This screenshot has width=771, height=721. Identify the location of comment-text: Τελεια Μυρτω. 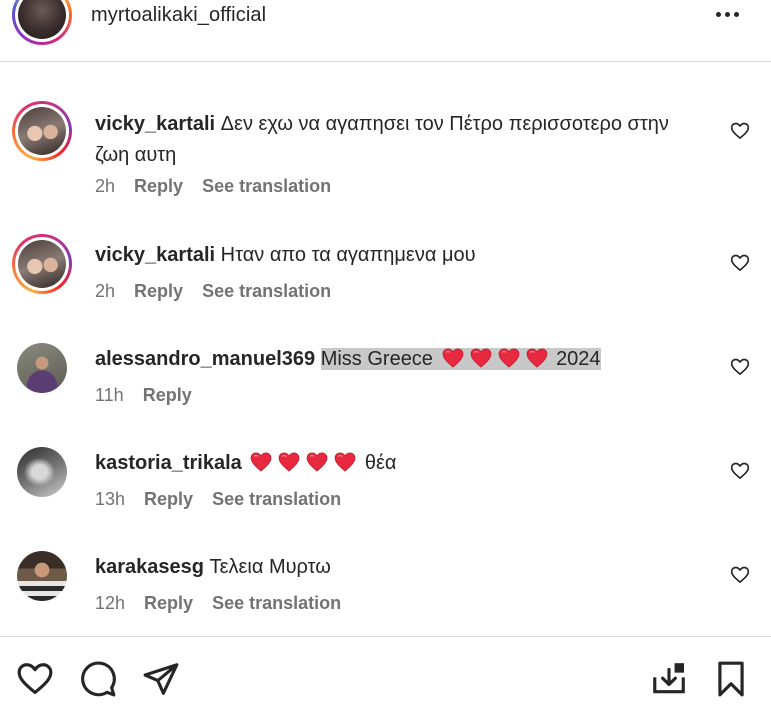
(270, 567).